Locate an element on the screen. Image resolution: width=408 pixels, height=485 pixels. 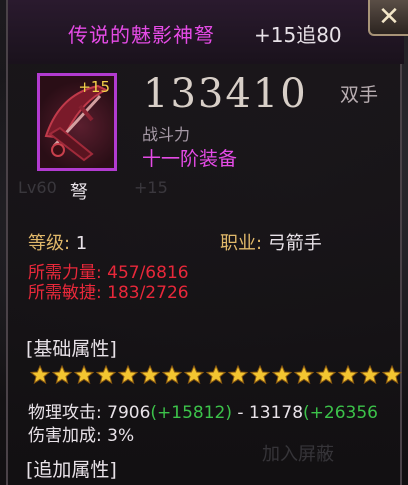
combat-power-label: 战斗力 is located at coordinates (166, 134).